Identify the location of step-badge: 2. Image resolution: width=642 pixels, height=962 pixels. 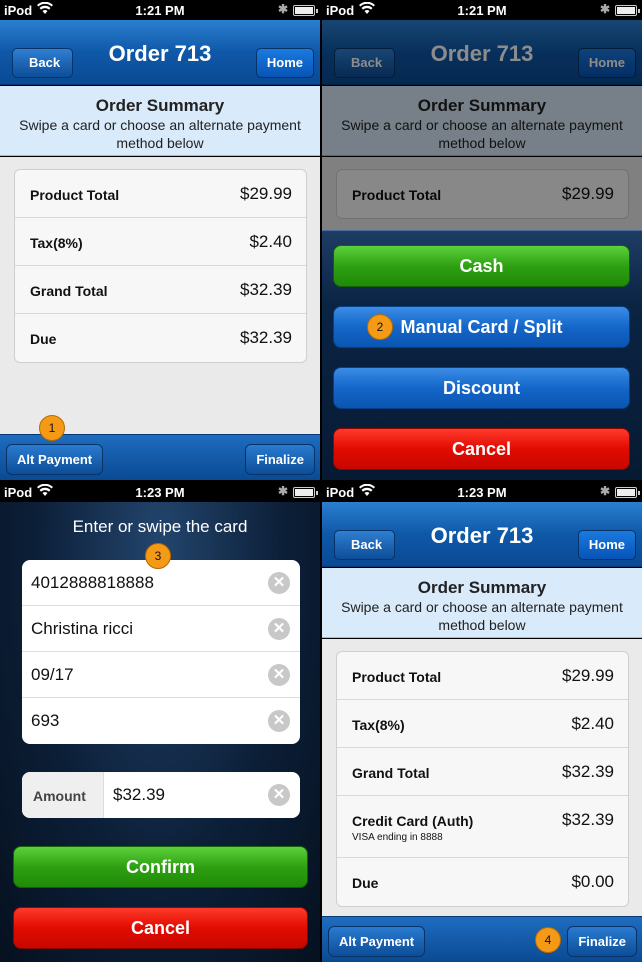
(380, 327).